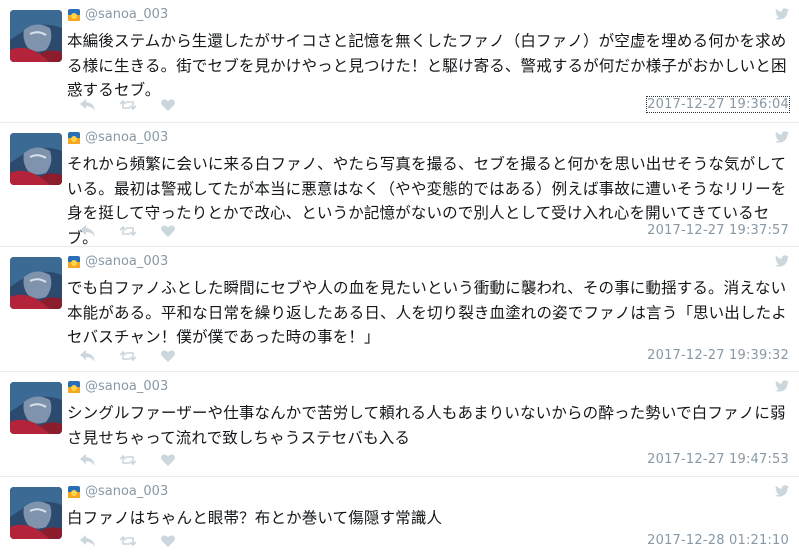  I want to click on tweet-timestamp: 2017-12-27 19:39:32, so click(718, 355).